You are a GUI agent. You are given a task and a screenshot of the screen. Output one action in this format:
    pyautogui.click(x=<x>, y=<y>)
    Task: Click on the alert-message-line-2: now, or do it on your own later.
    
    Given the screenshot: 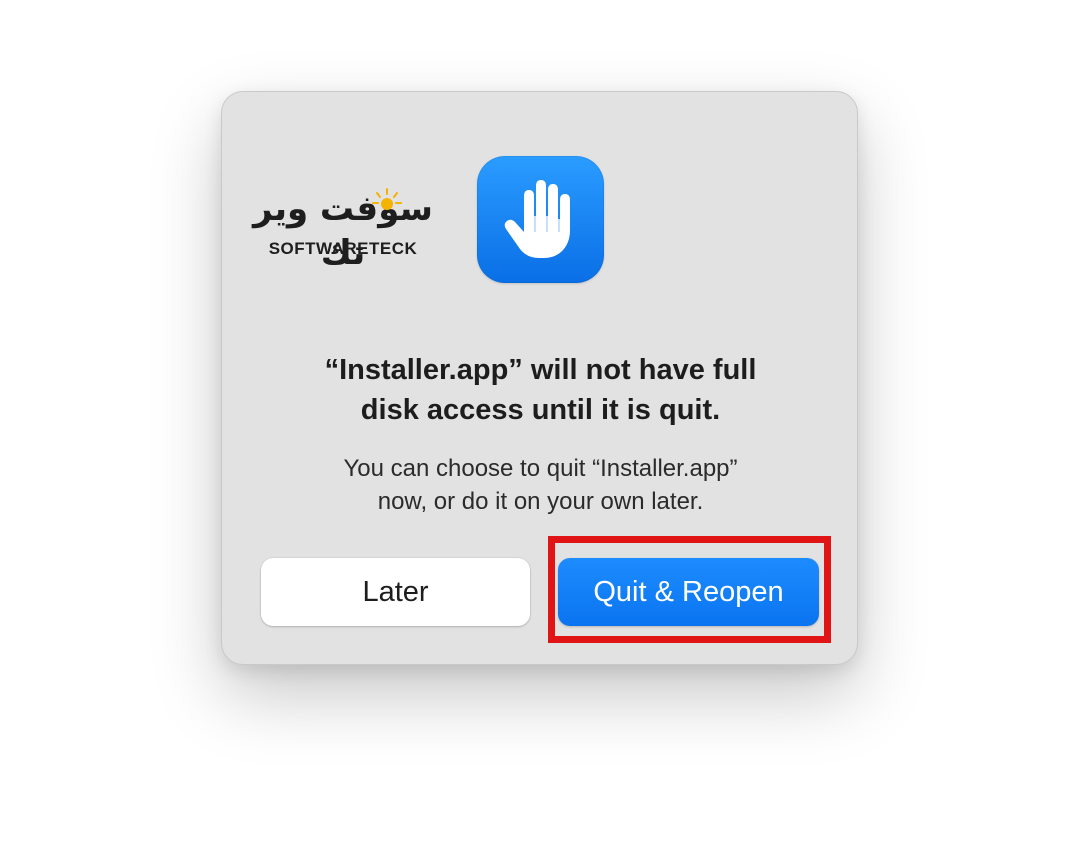 What is the action you would take?
    pyautogui.click(x=540, y=501)
    